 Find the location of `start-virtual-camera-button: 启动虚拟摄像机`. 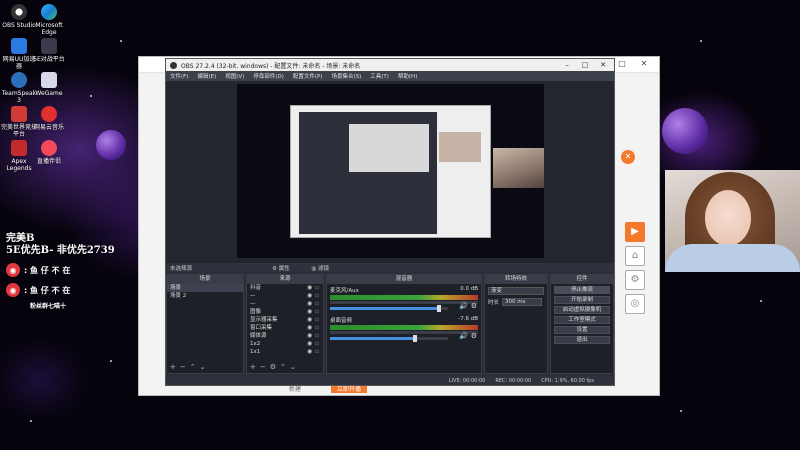

start-virtual-camera-button: 启动虚拟摄像机 is located at coordinates (582, 310).